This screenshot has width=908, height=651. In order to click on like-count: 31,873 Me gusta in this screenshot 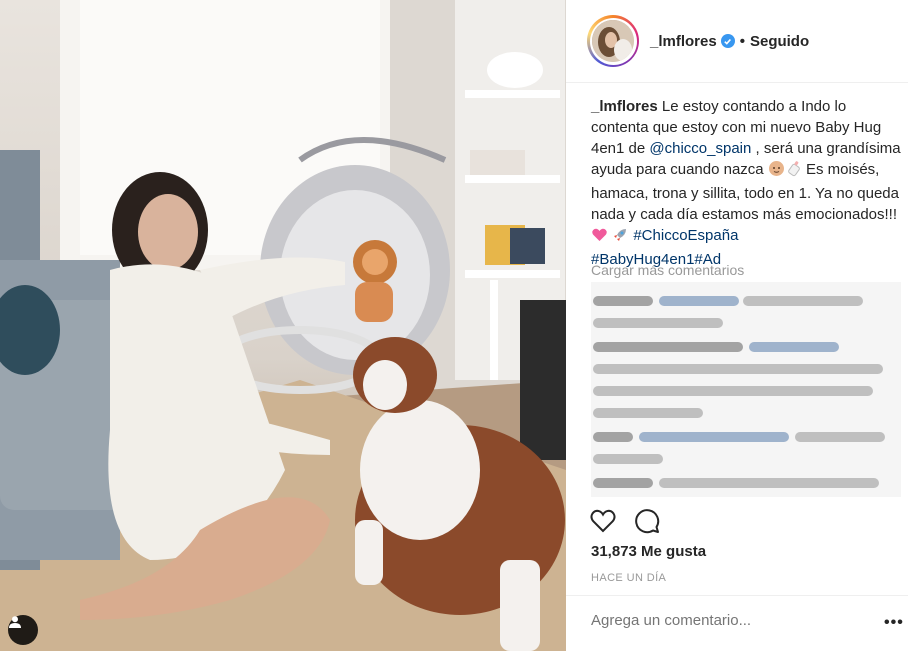, I will do `click(648, 551)`.